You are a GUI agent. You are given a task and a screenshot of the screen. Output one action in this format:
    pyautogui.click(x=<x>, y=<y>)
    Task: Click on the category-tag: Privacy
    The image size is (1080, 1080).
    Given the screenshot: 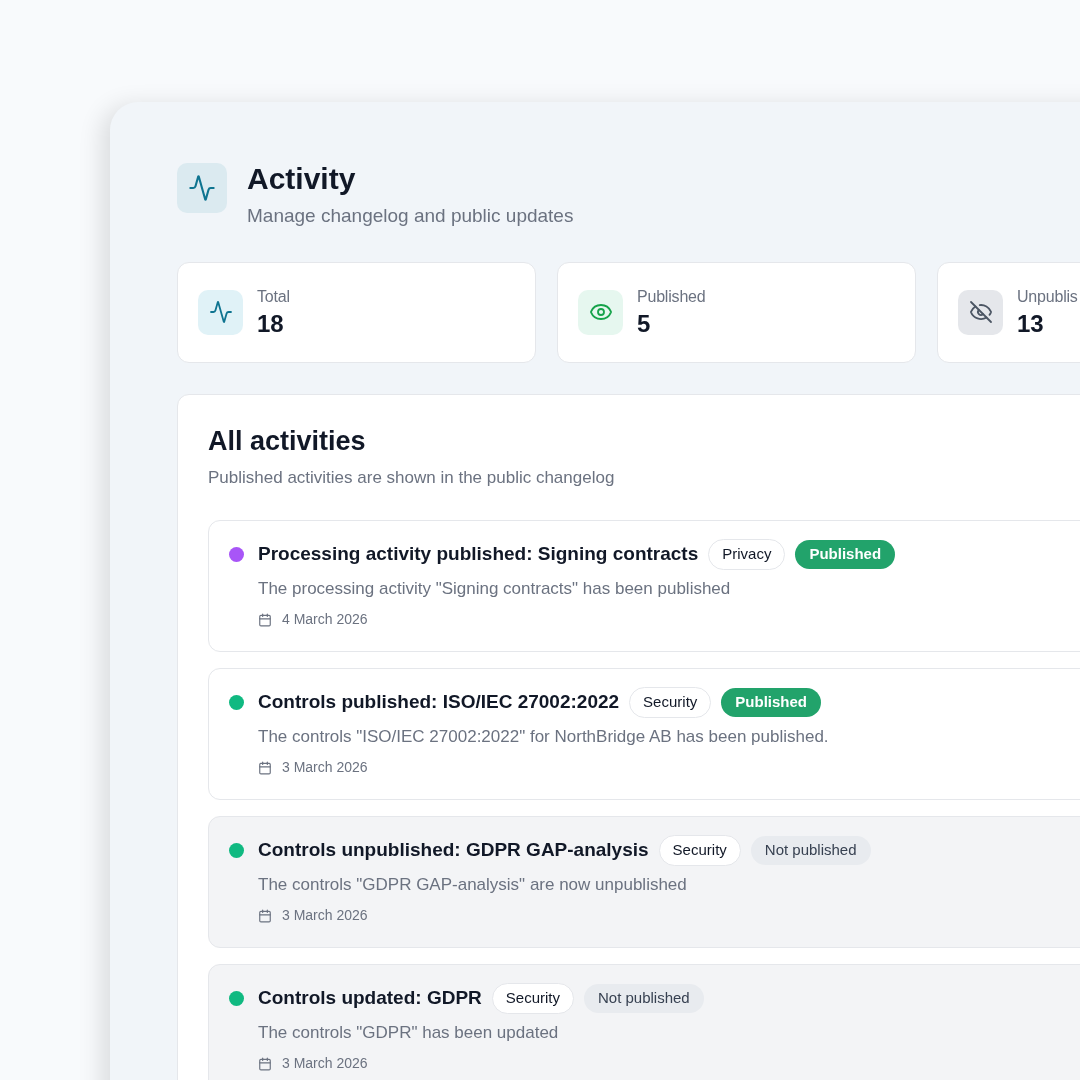 What is the action you would take?
    pyautogui.click(x=747, y=554)
    